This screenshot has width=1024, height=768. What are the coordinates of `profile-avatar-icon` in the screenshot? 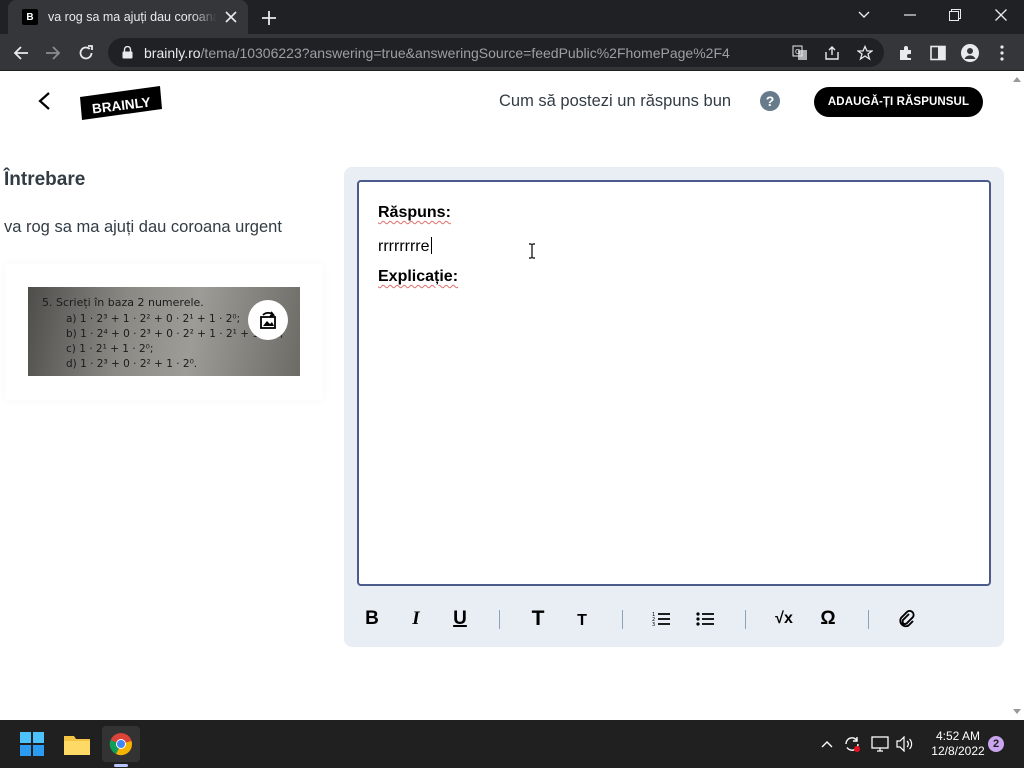 It's located at (970, 53).